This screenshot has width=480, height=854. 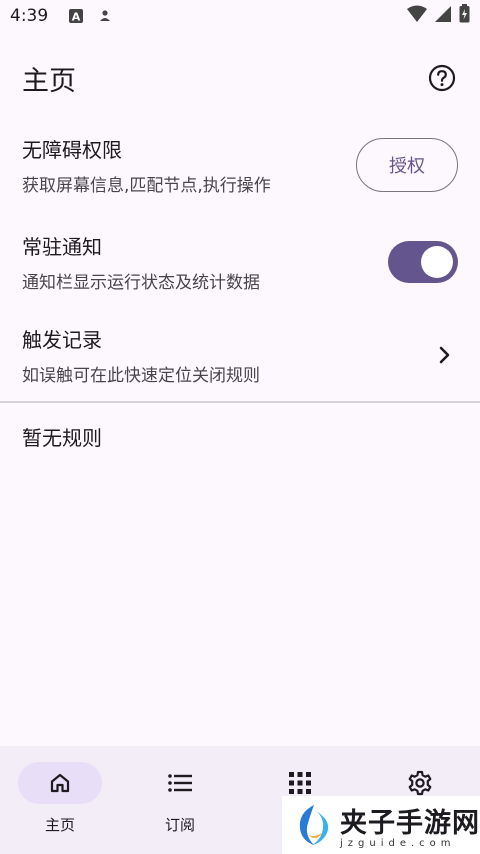 I want to click on section-divider, so click(x=240, y=402).